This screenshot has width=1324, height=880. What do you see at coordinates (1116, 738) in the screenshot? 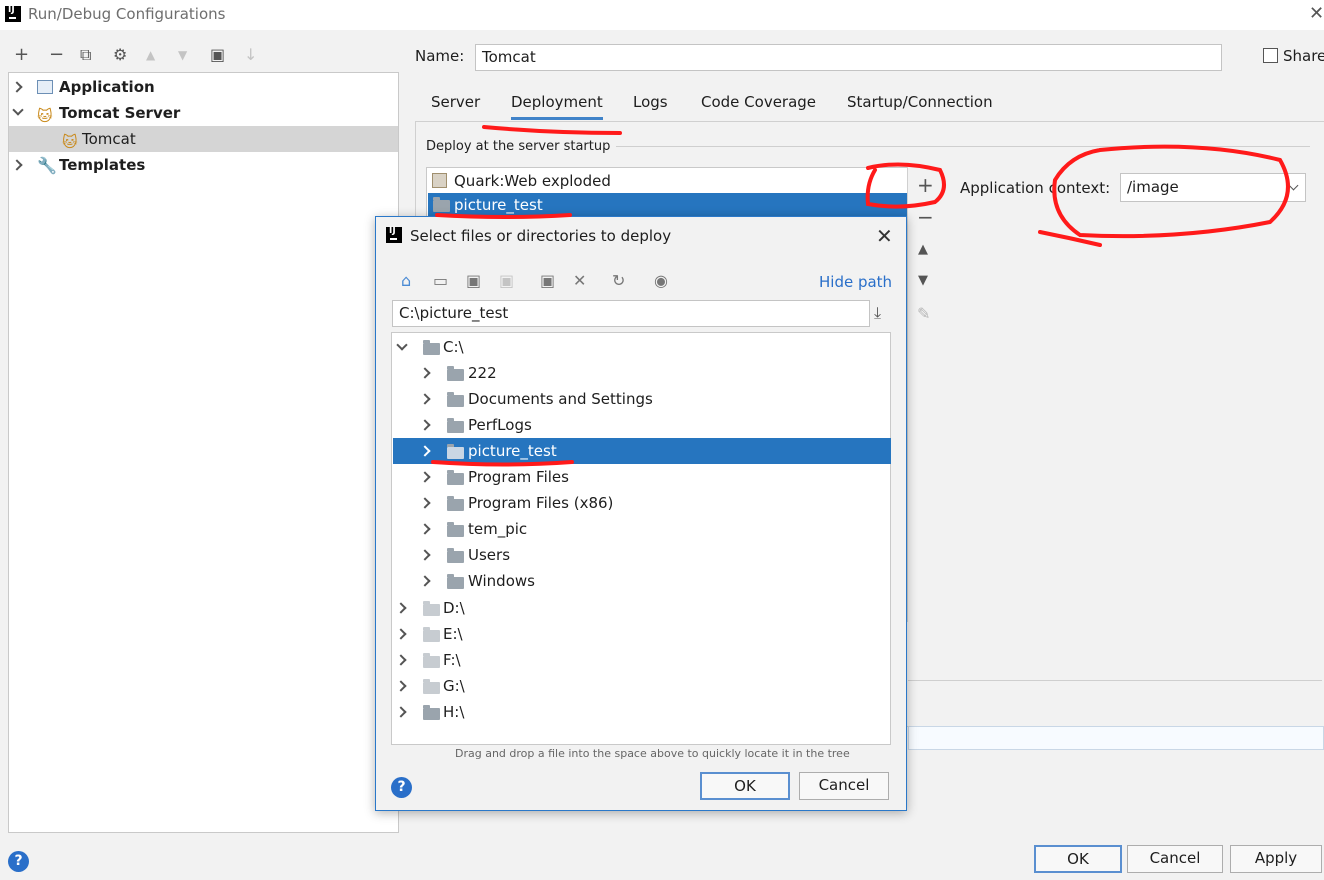
I see `info-strip` at bounding box center [1116, 738].